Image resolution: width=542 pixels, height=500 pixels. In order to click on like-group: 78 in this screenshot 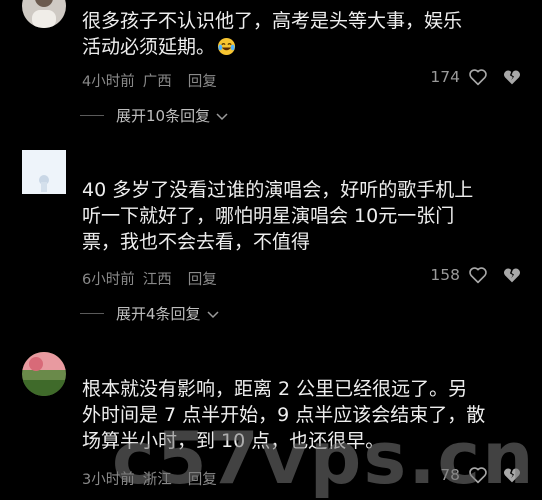, I will do `click(481, 475)`.